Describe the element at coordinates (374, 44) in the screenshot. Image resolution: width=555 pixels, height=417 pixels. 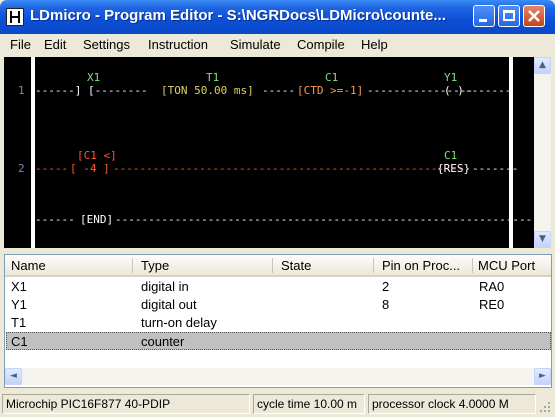
I see `menu-help: Help` at that location.